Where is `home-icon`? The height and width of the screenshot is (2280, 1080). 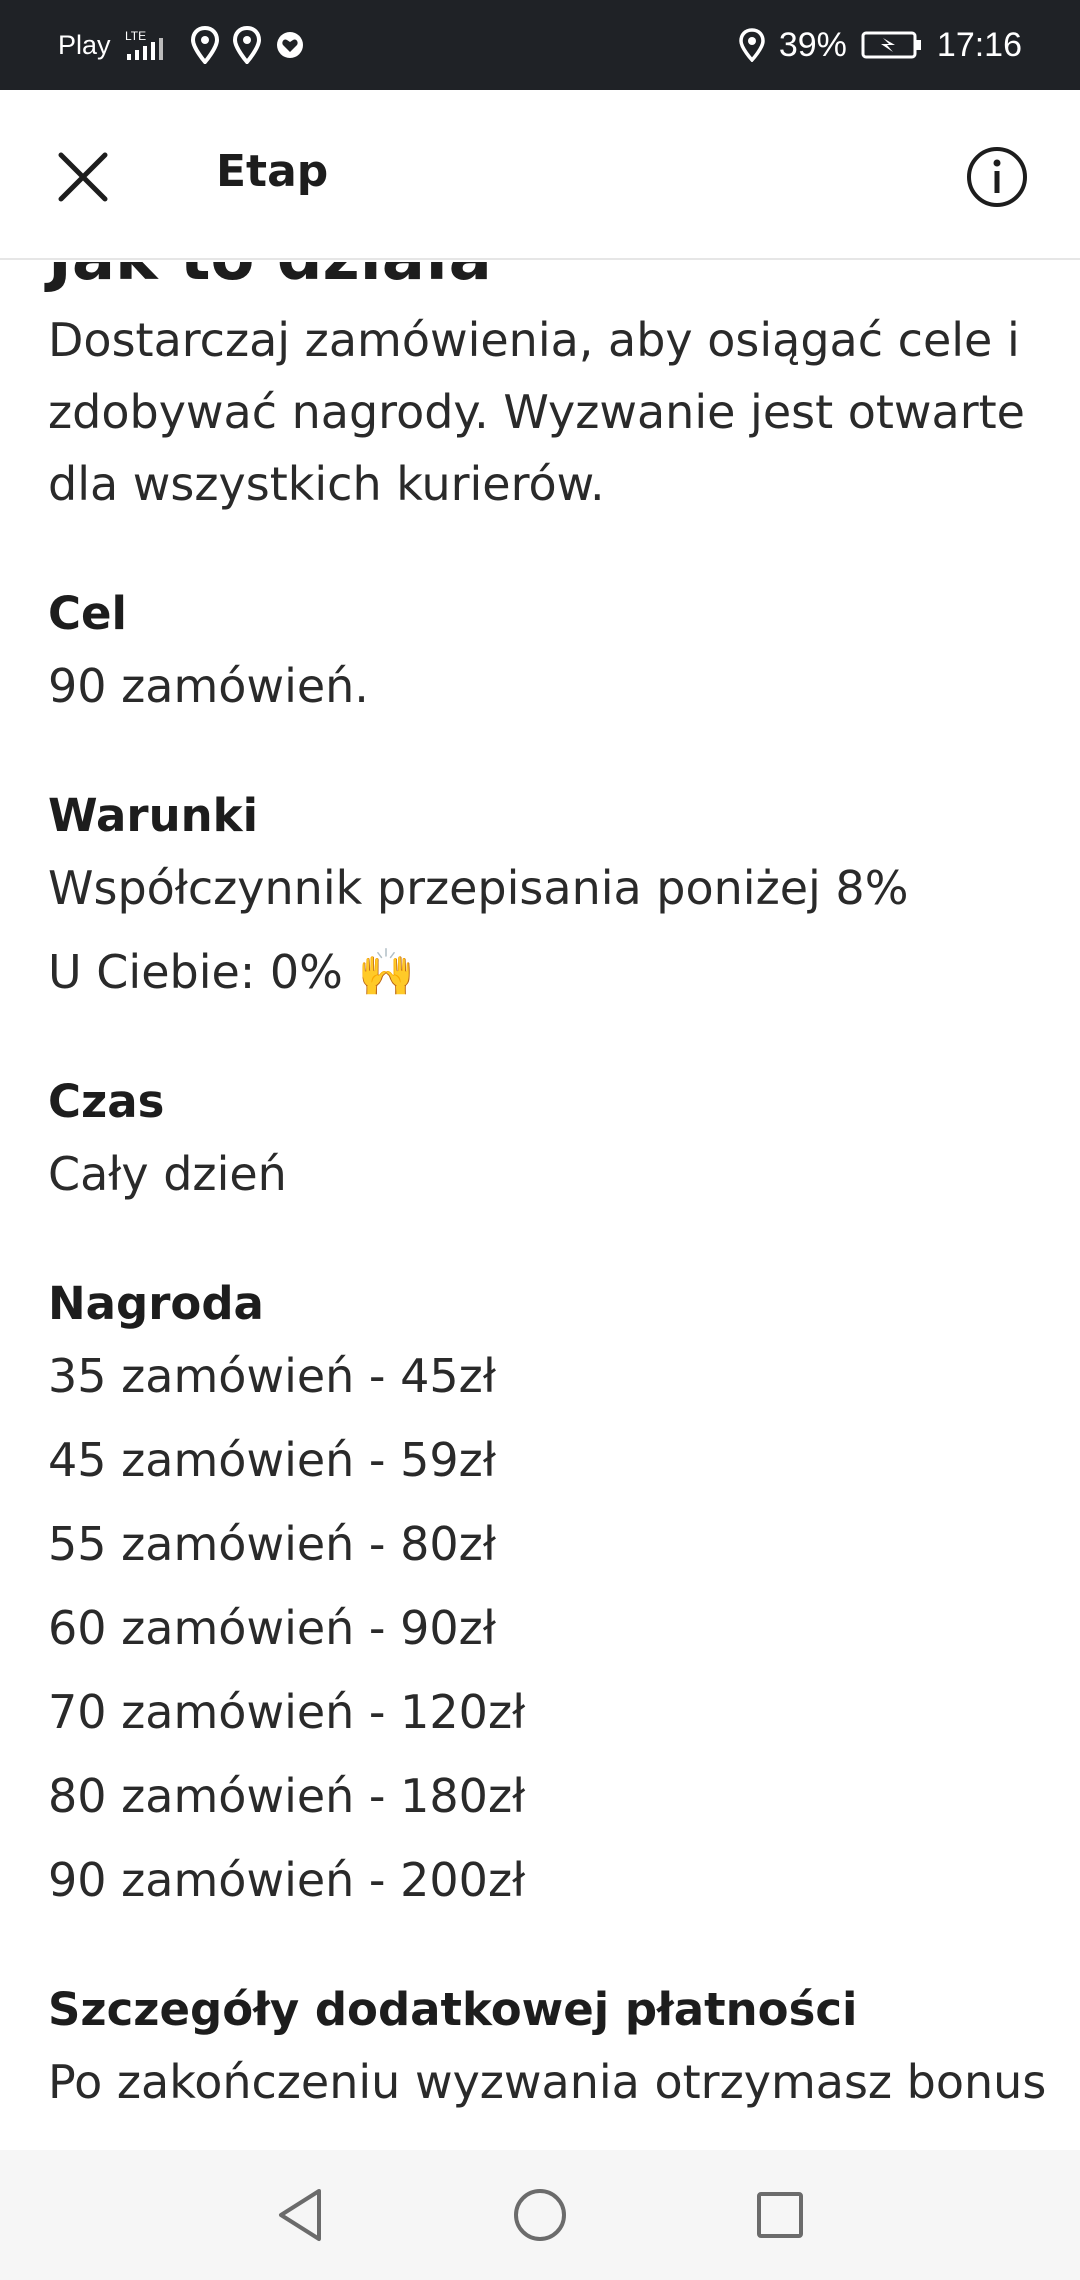 home-icon is located at coordinates (540, 2215).